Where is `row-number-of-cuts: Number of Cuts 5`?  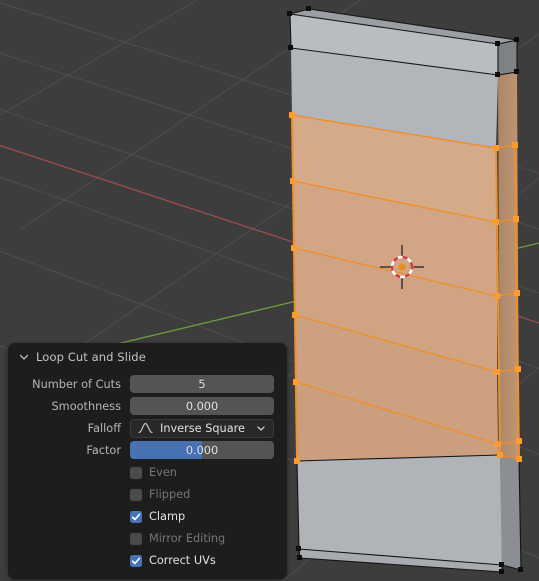 row-number-of-cuts: Number of Cuts 5 is located at coordinates (147, 384).